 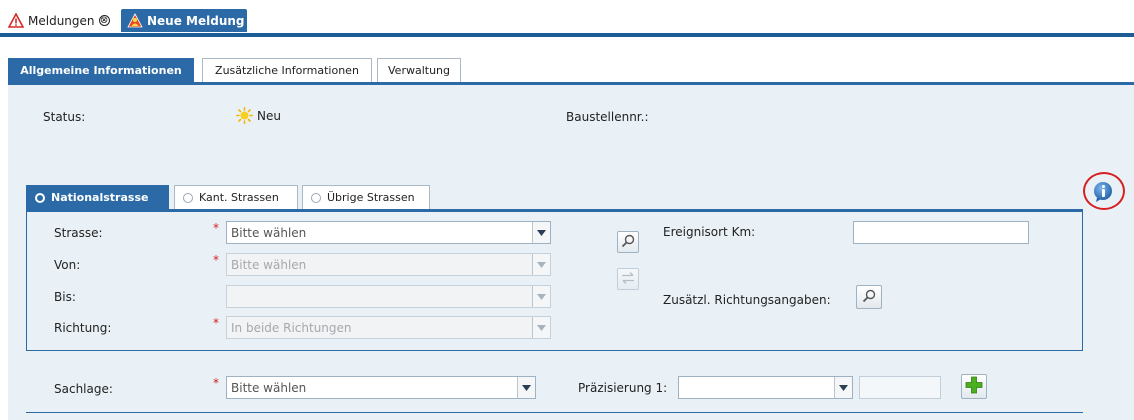 What do you see at coordinates (83, 389) in the screenshot?
I see `sachlage-label: Sachlage:` at bounding box center [83, 389].